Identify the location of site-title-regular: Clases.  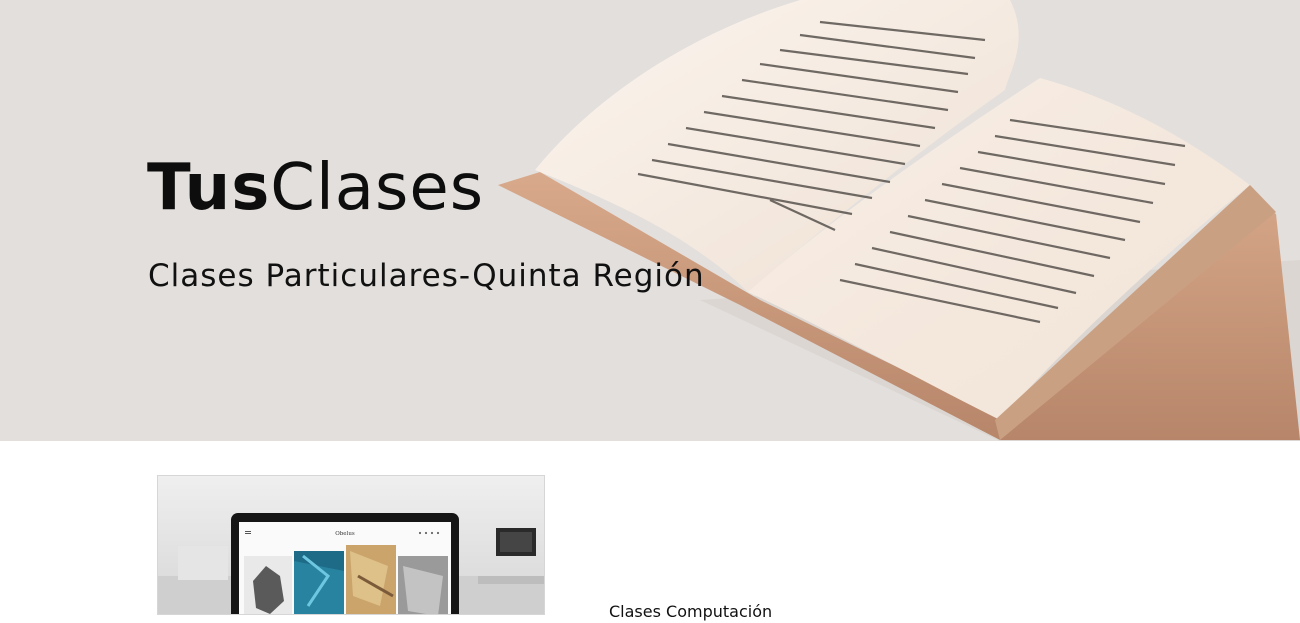
(377, 188).